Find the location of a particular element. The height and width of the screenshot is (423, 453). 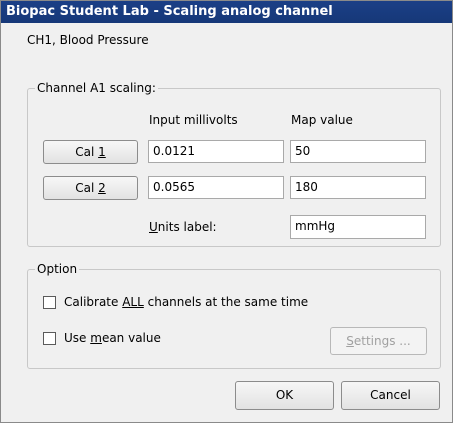

calibrate-all-checkbox is located at coordinates (49, 302).